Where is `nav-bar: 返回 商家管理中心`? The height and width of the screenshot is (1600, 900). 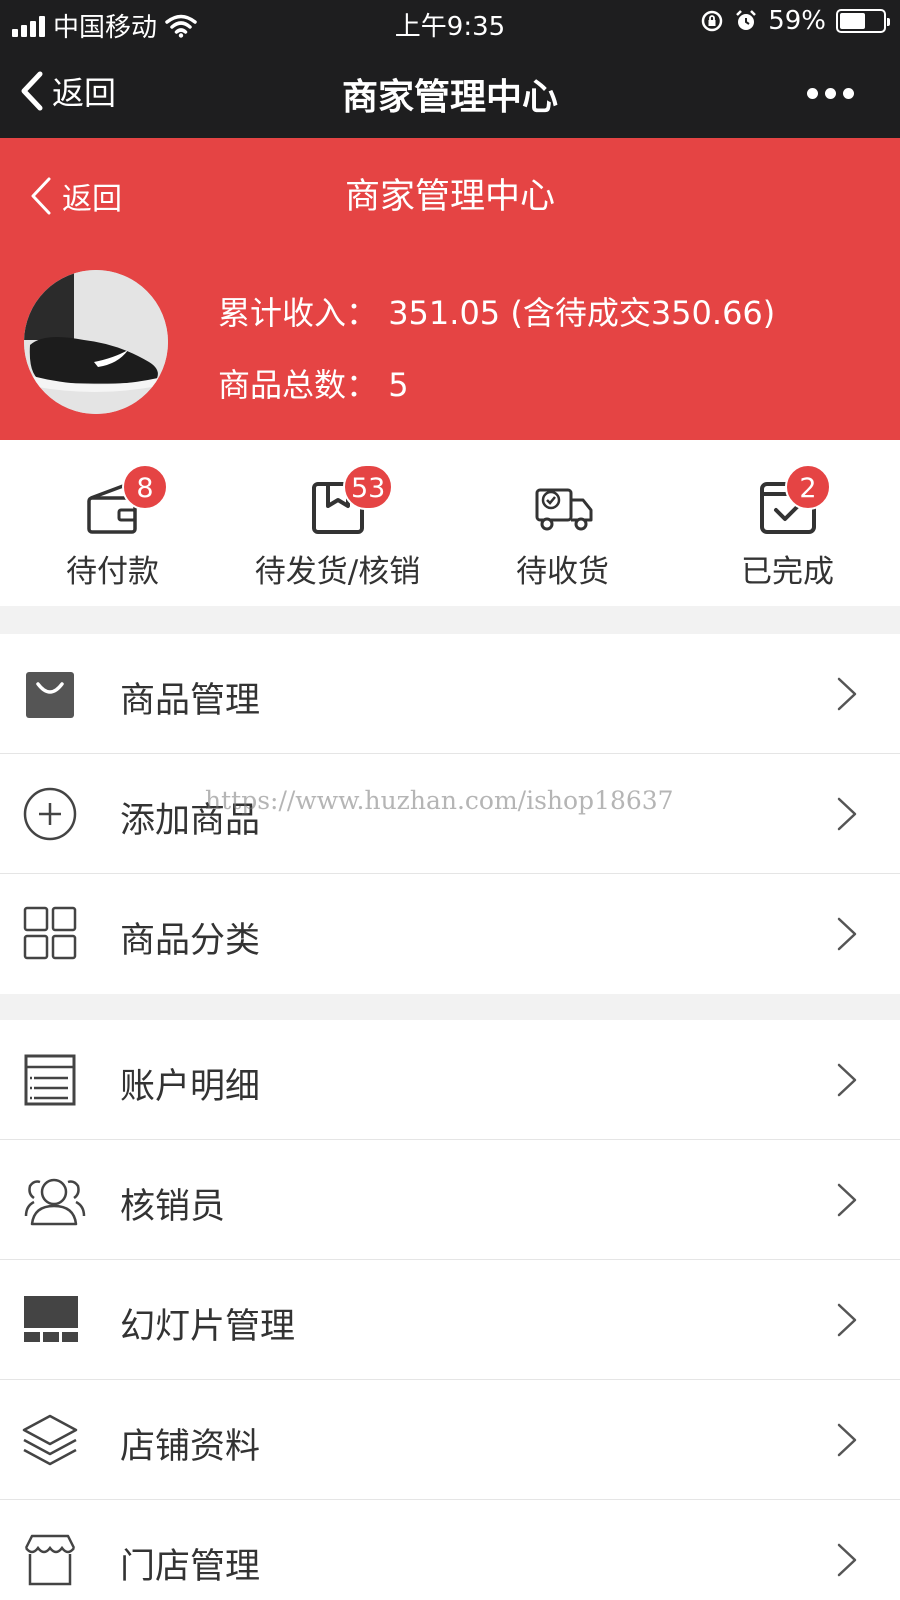
nav-bar: 返回 商家管理中心 is located at coordinates (450, 91).